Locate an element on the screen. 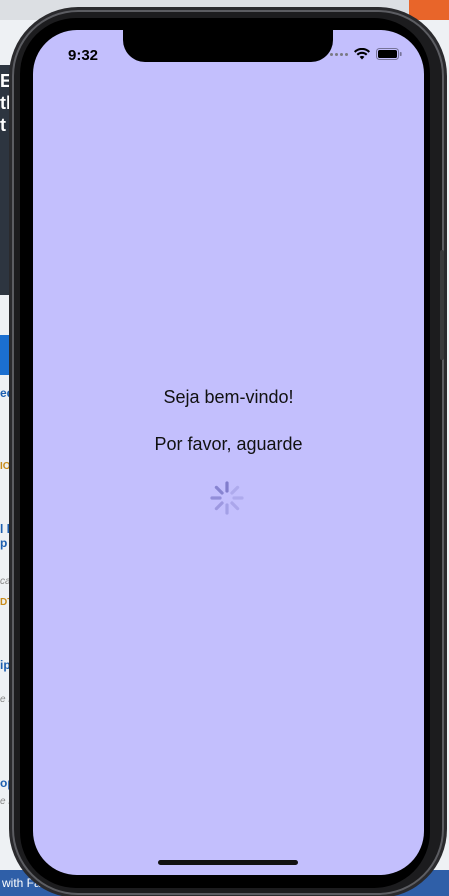 This screenshot has height=896, width=449. background-orange-label: IO is located at coordinates (5, 466).